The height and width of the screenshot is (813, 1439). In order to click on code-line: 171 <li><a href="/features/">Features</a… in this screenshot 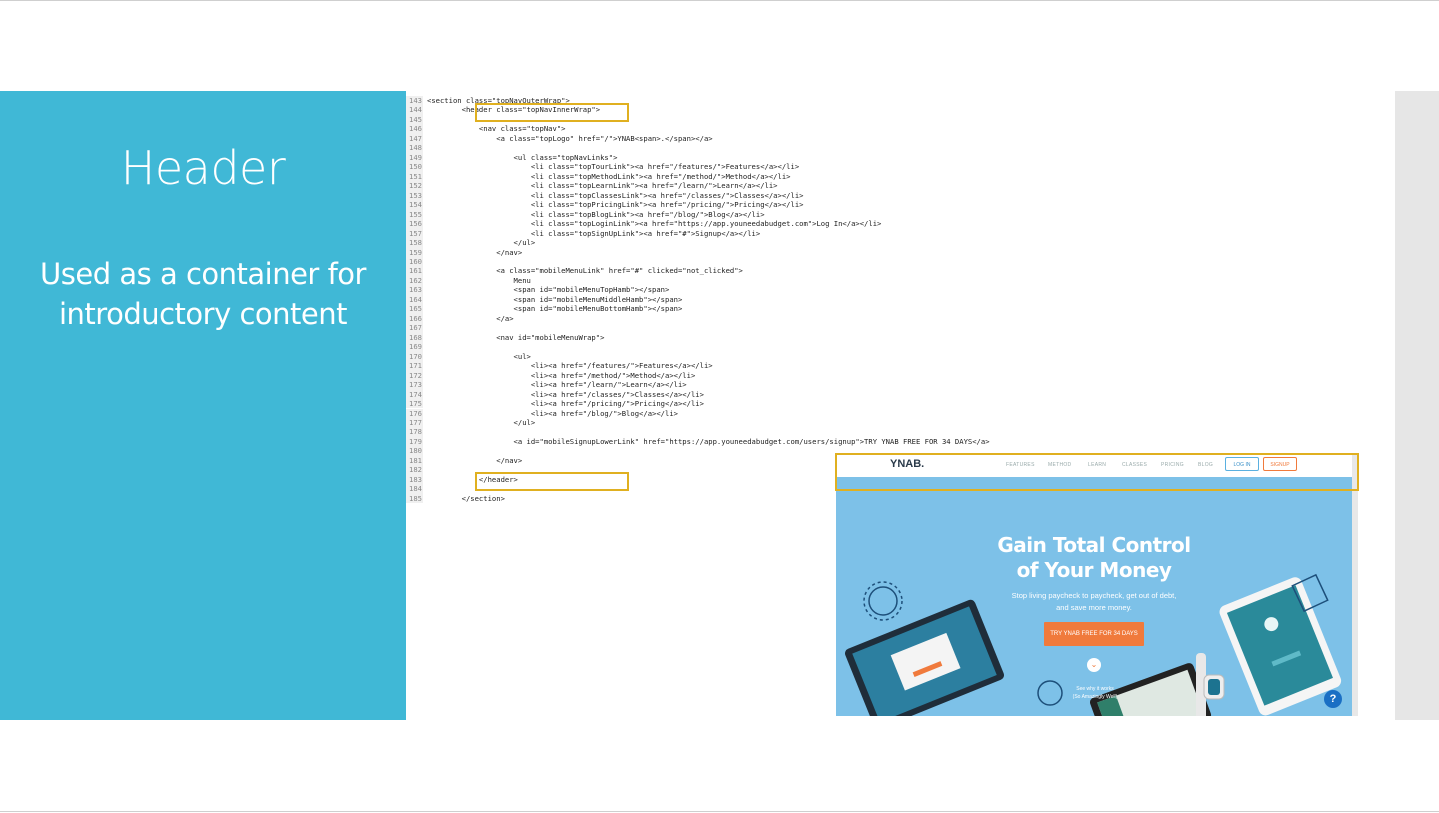, I will do `click(559, 366)`.